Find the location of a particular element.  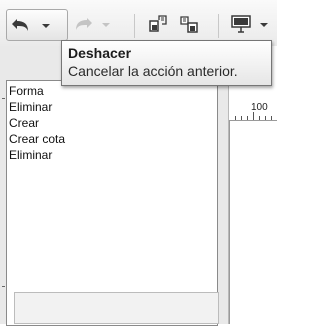

slide-show-button is located at coordinates (241, 24).